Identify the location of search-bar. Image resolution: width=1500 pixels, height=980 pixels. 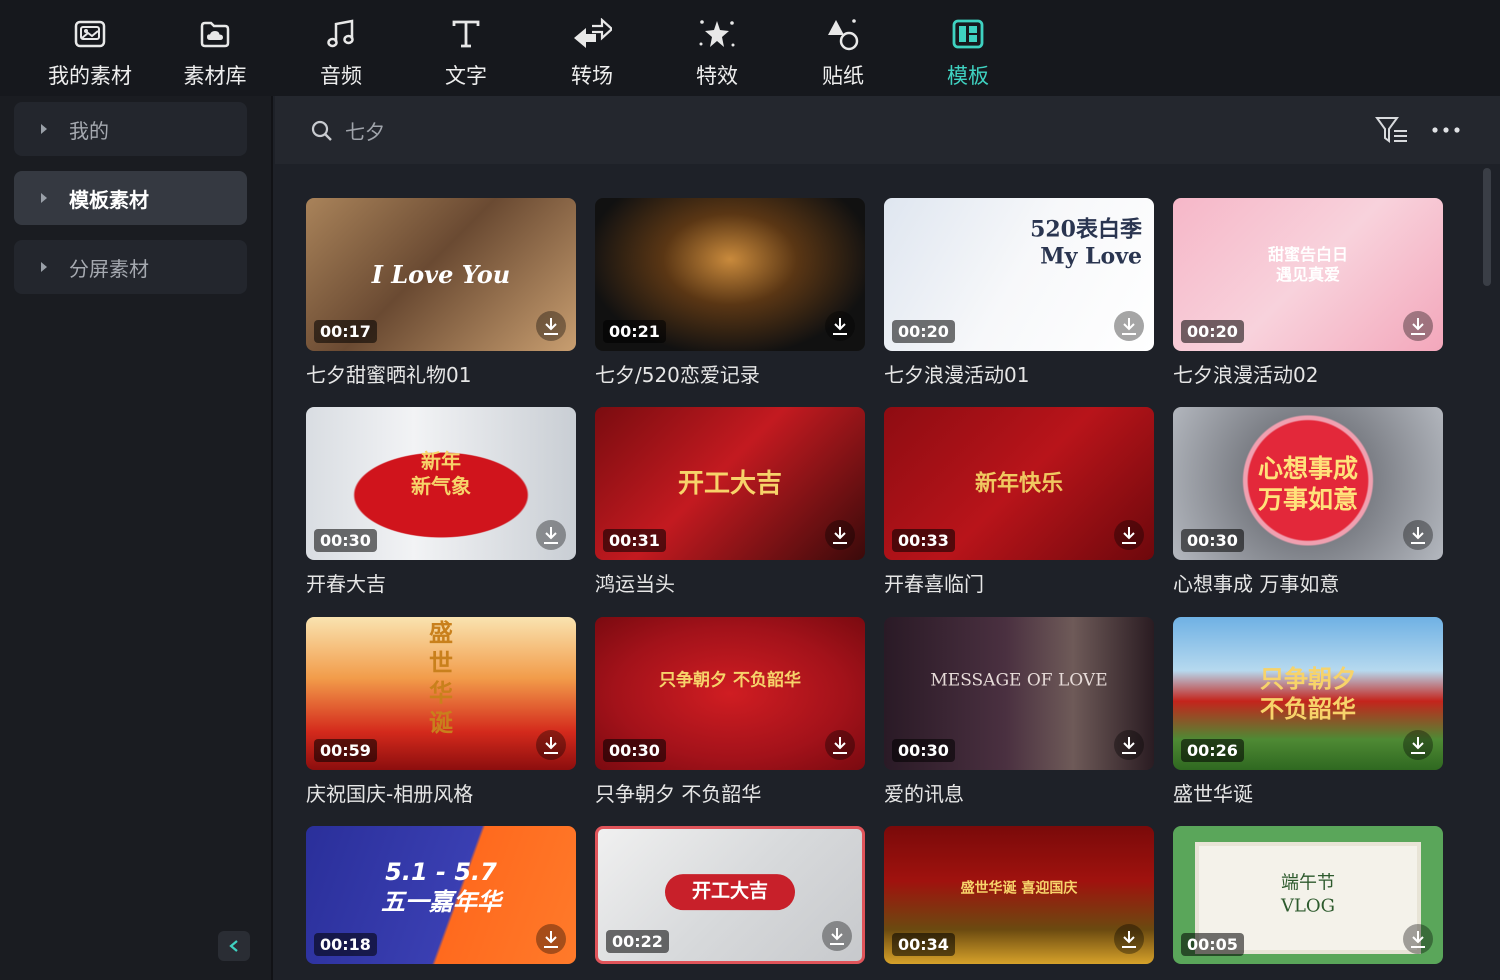
(887, 130).